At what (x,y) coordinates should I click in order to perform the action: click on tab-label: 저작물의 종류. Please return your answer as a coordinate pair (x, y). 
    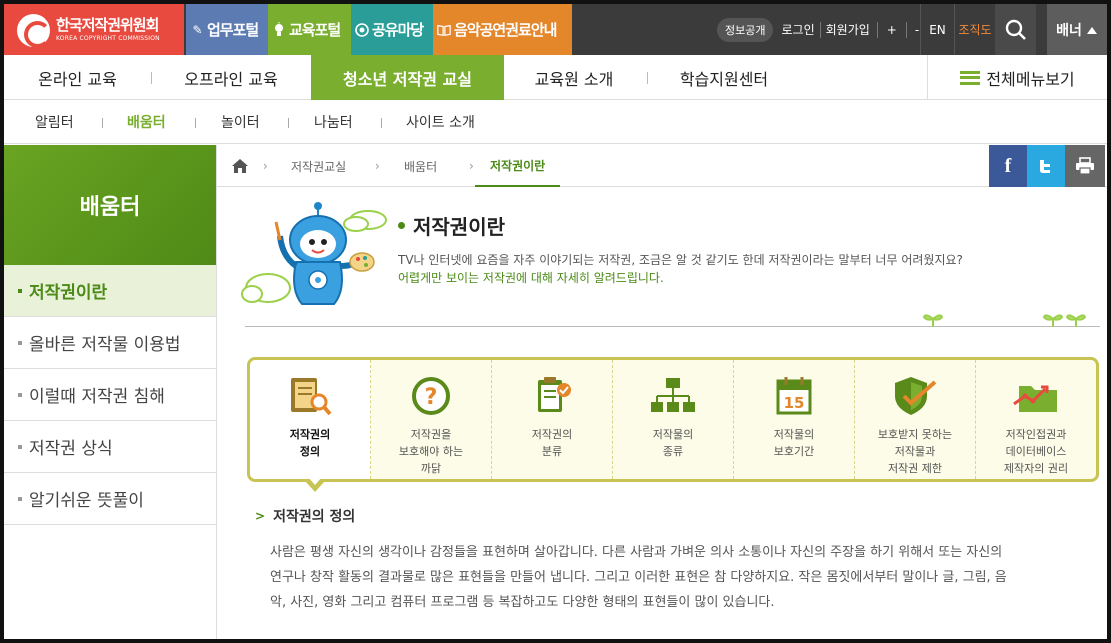
    Looking at the image, I should click on (673, 443).